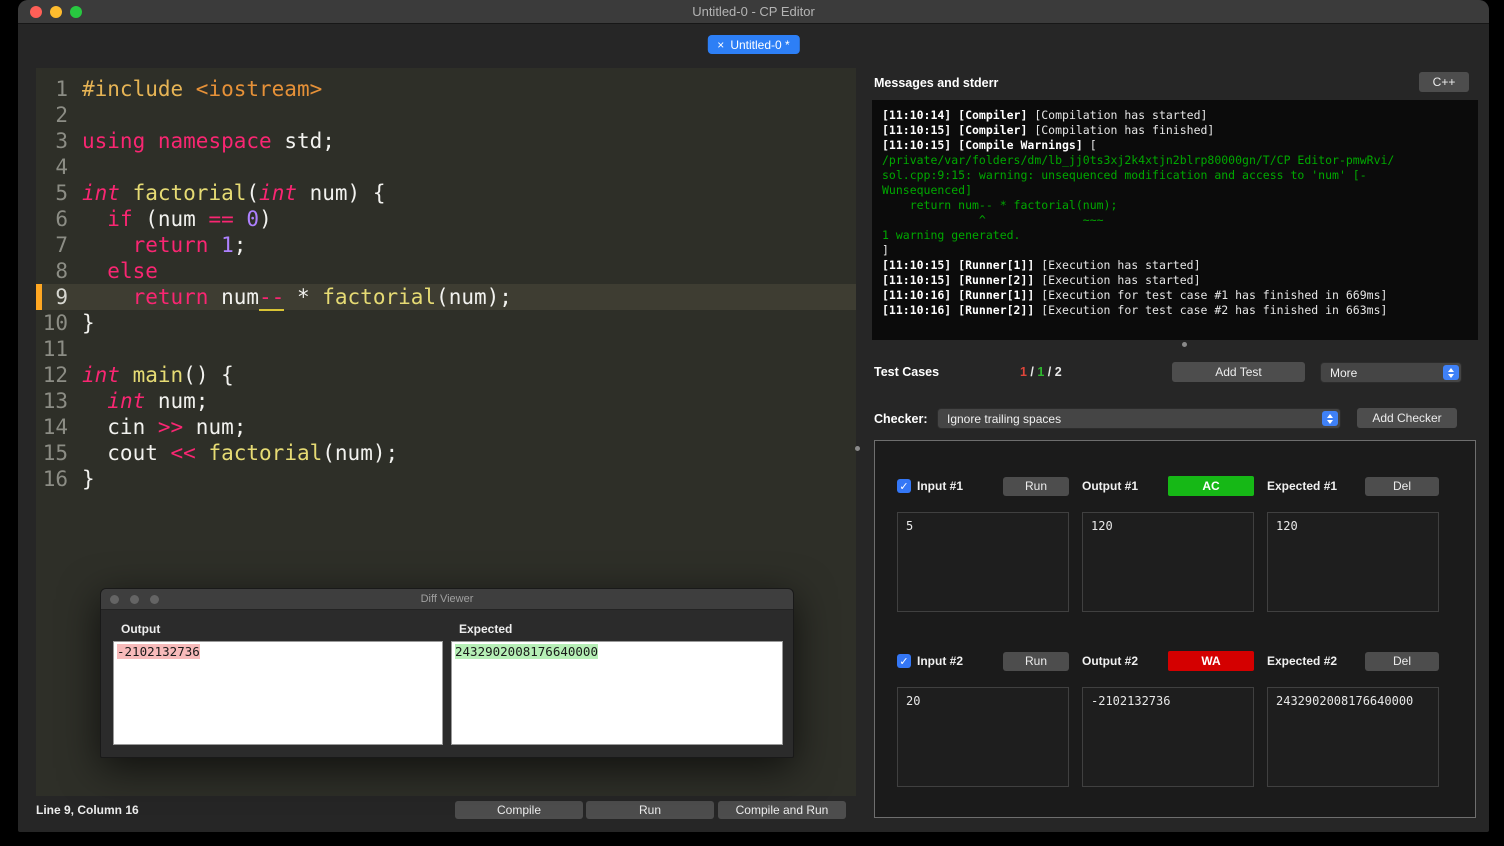 The height and width of the screenshot is (846, 1504). What do you see at coordinates (951, 235) in the screenshot?
I see `console-line: 1 warning generated.` at bounding box center [951, 235].